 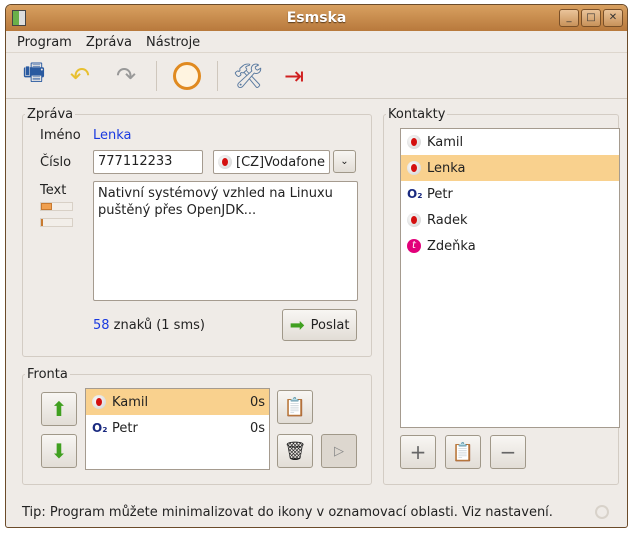 What do you see at coordinates (126, 76) in the screenshot?
I see `redo-icon: ↷` at bounding box center [126, 76].